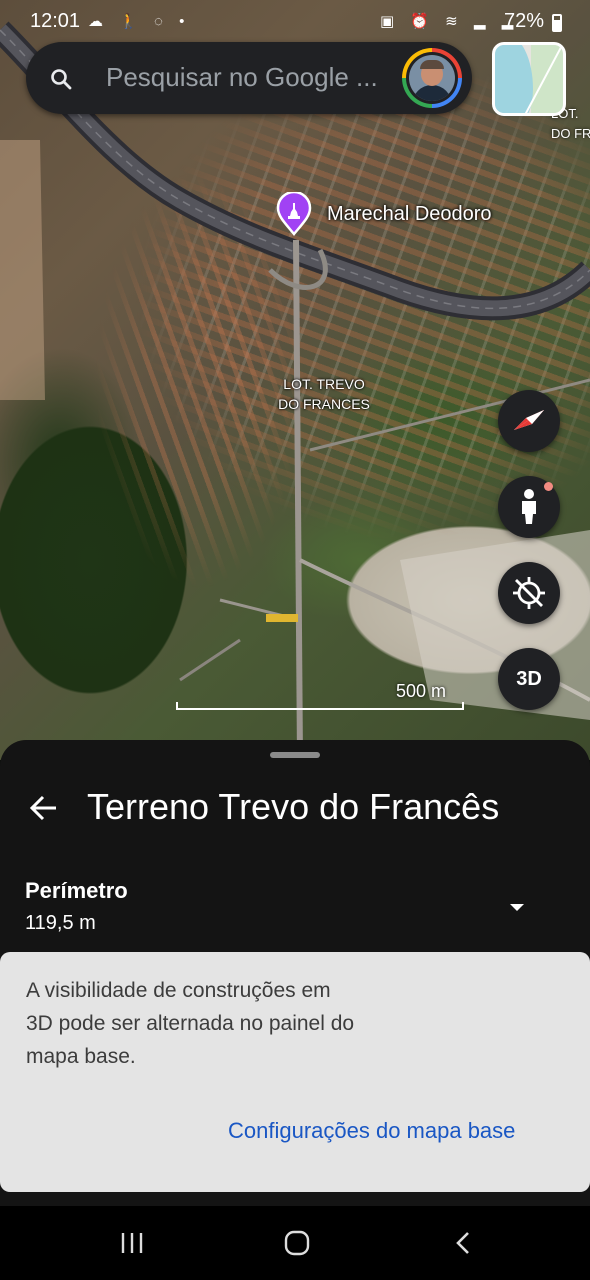  I want to click on area-label-line1: LOT. TREVO, so click(324, 384).